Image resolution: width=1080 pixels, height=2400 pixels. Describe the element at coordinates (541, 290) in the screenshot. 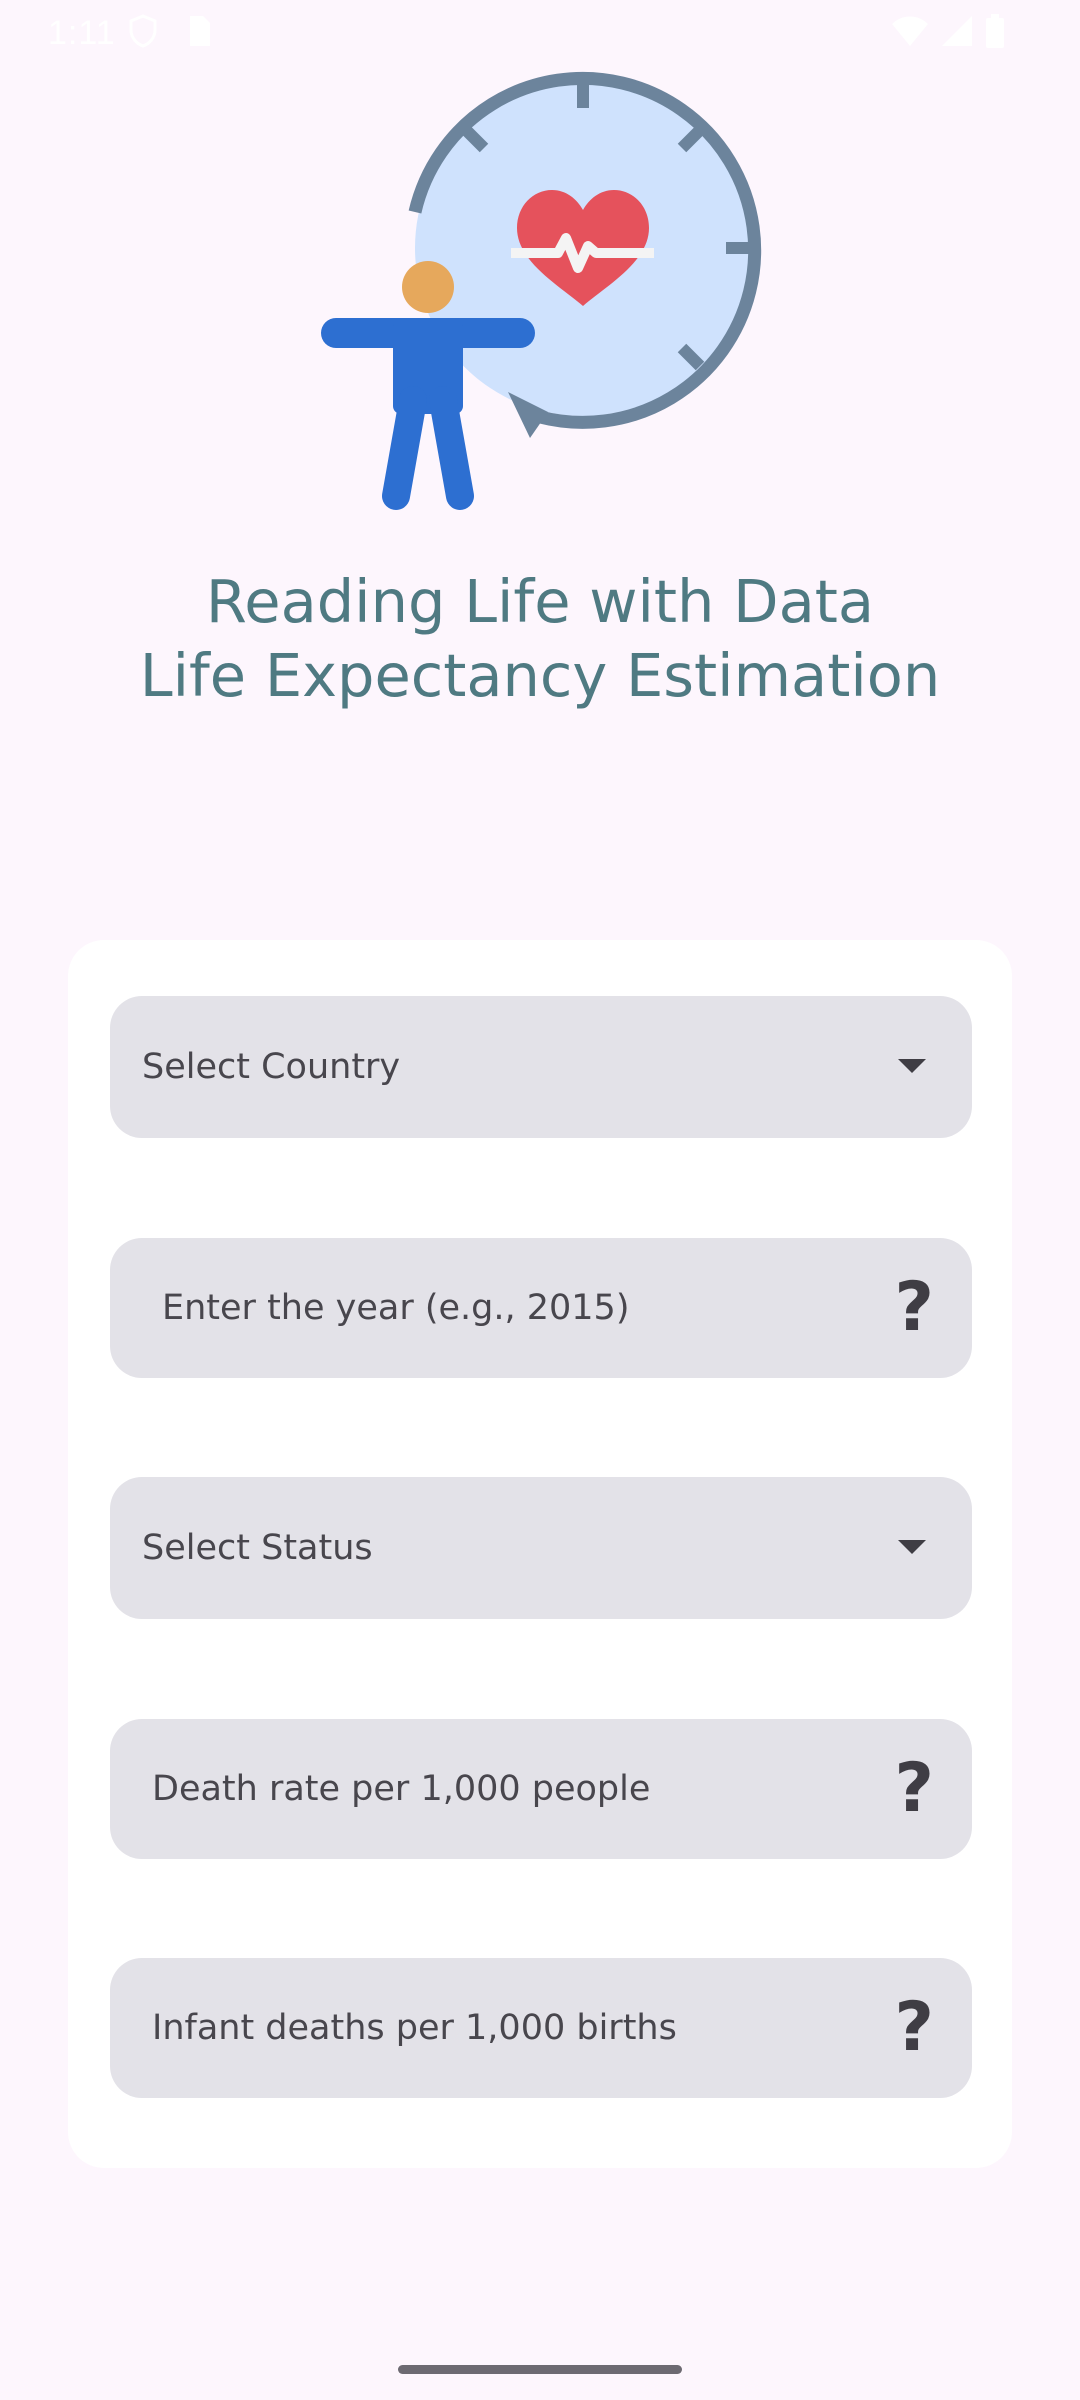

I see `hero-illustration` at that location.